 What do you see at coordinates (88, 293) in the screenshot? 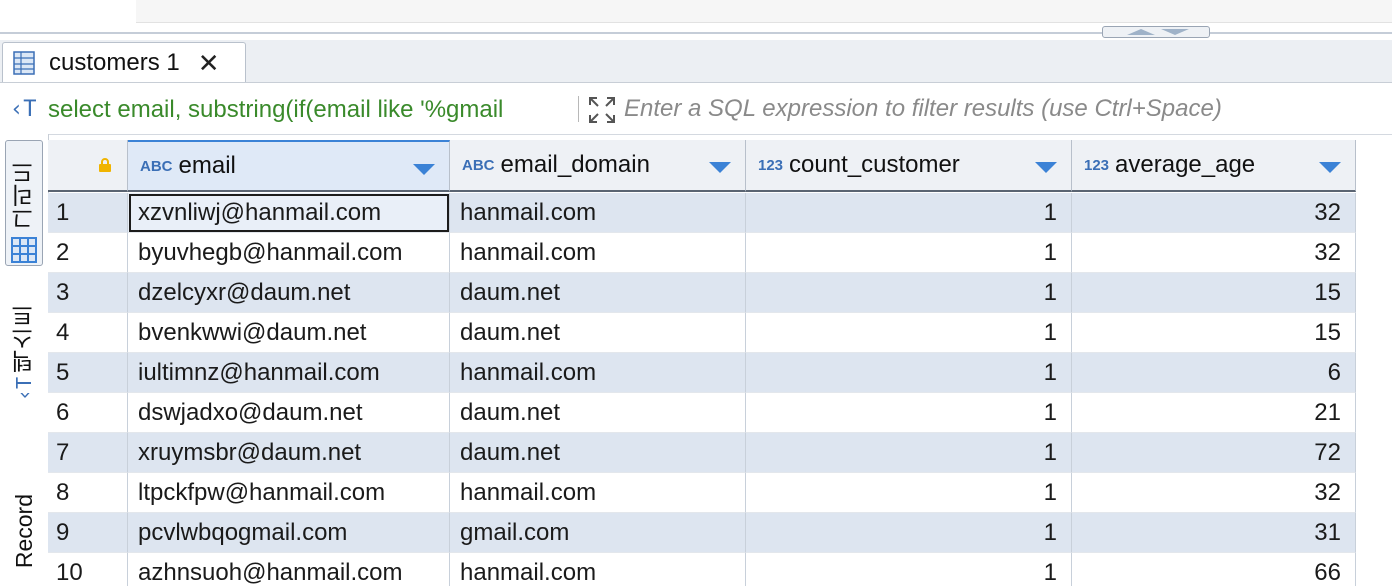
I see `row-number: 3` at bounding box center [88, 293].